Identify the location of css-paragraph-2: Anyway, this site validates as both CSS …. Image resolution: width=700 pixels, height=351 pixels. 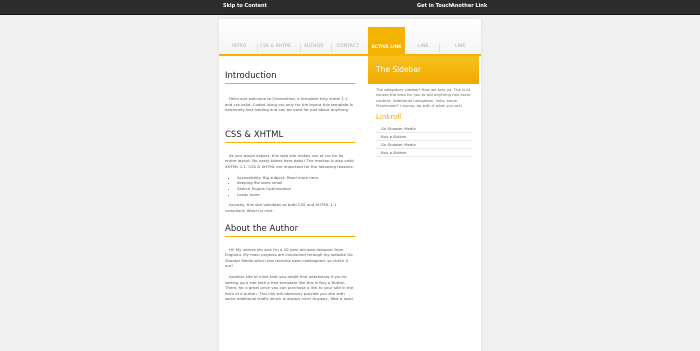
(281, 207).